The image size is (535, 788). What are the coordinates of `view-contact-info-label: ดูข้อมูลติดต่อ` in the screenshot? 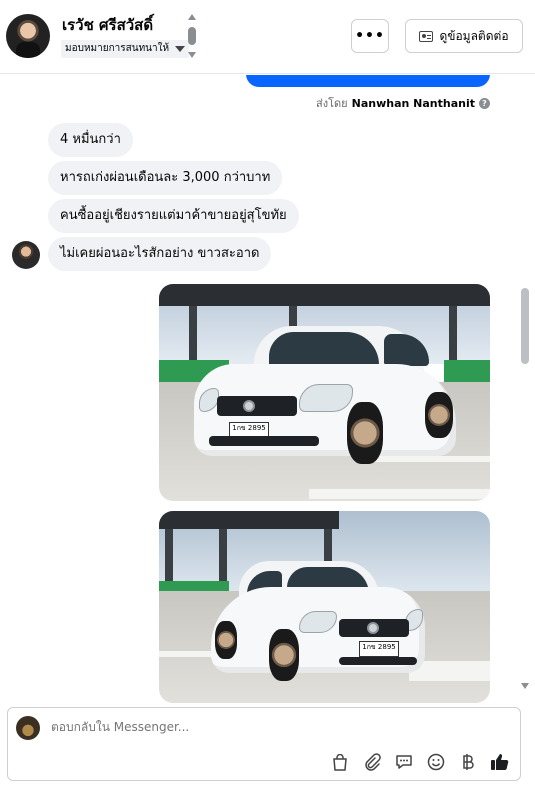 It's located at (474, 35).